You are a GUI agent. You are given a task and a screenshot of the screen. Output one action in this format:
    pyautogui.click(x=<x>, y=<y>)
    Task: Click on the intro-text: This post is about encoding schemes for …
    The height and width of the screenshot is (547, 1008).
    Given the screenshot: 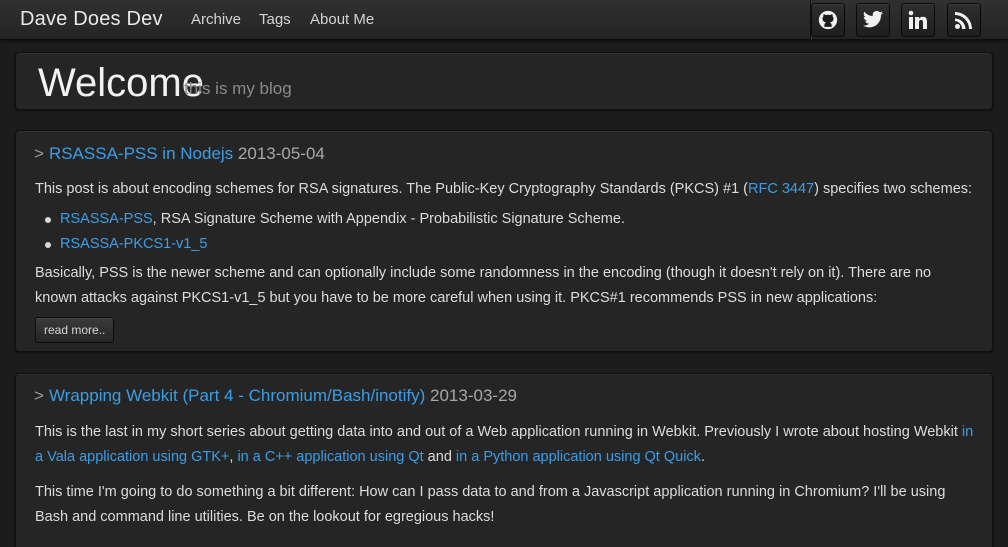 What is the action you would take?
    pyautogui.click(x=391, y=189)
    